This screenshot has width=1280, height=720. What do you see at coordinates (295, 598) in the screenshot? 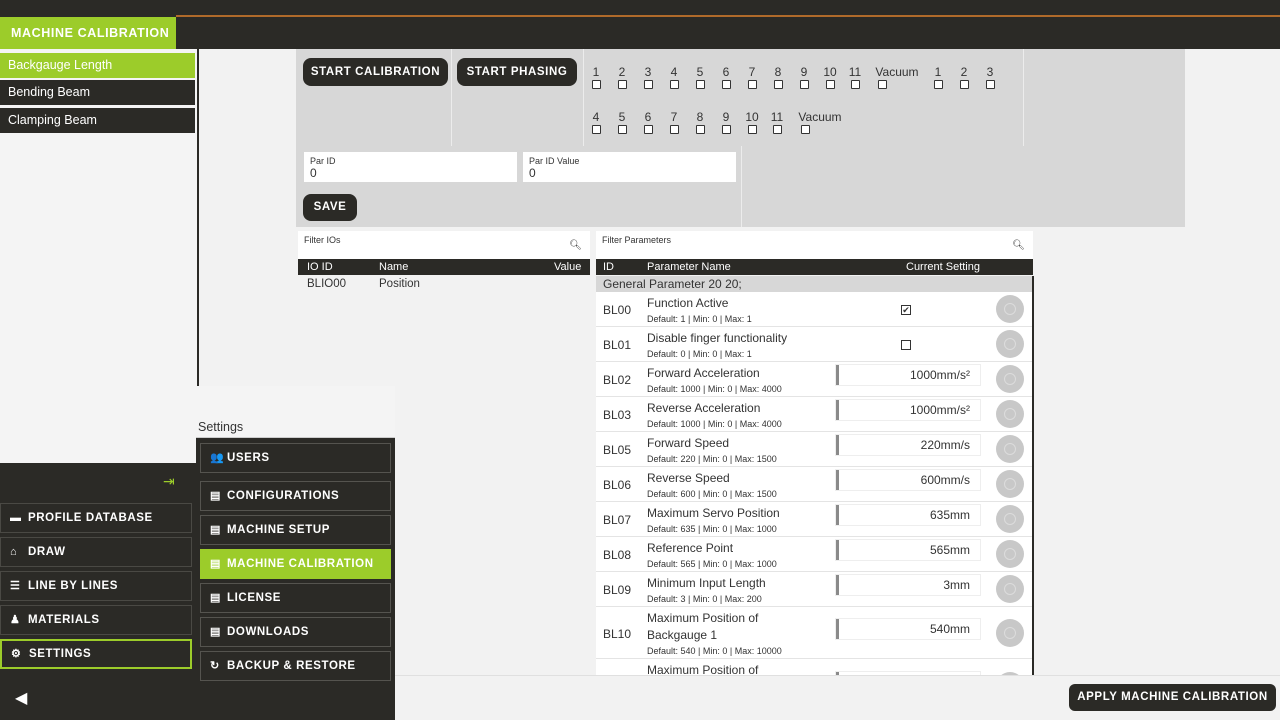
I see `submenu-license: ▤ LICENSE` at bounding box center [295, 598].